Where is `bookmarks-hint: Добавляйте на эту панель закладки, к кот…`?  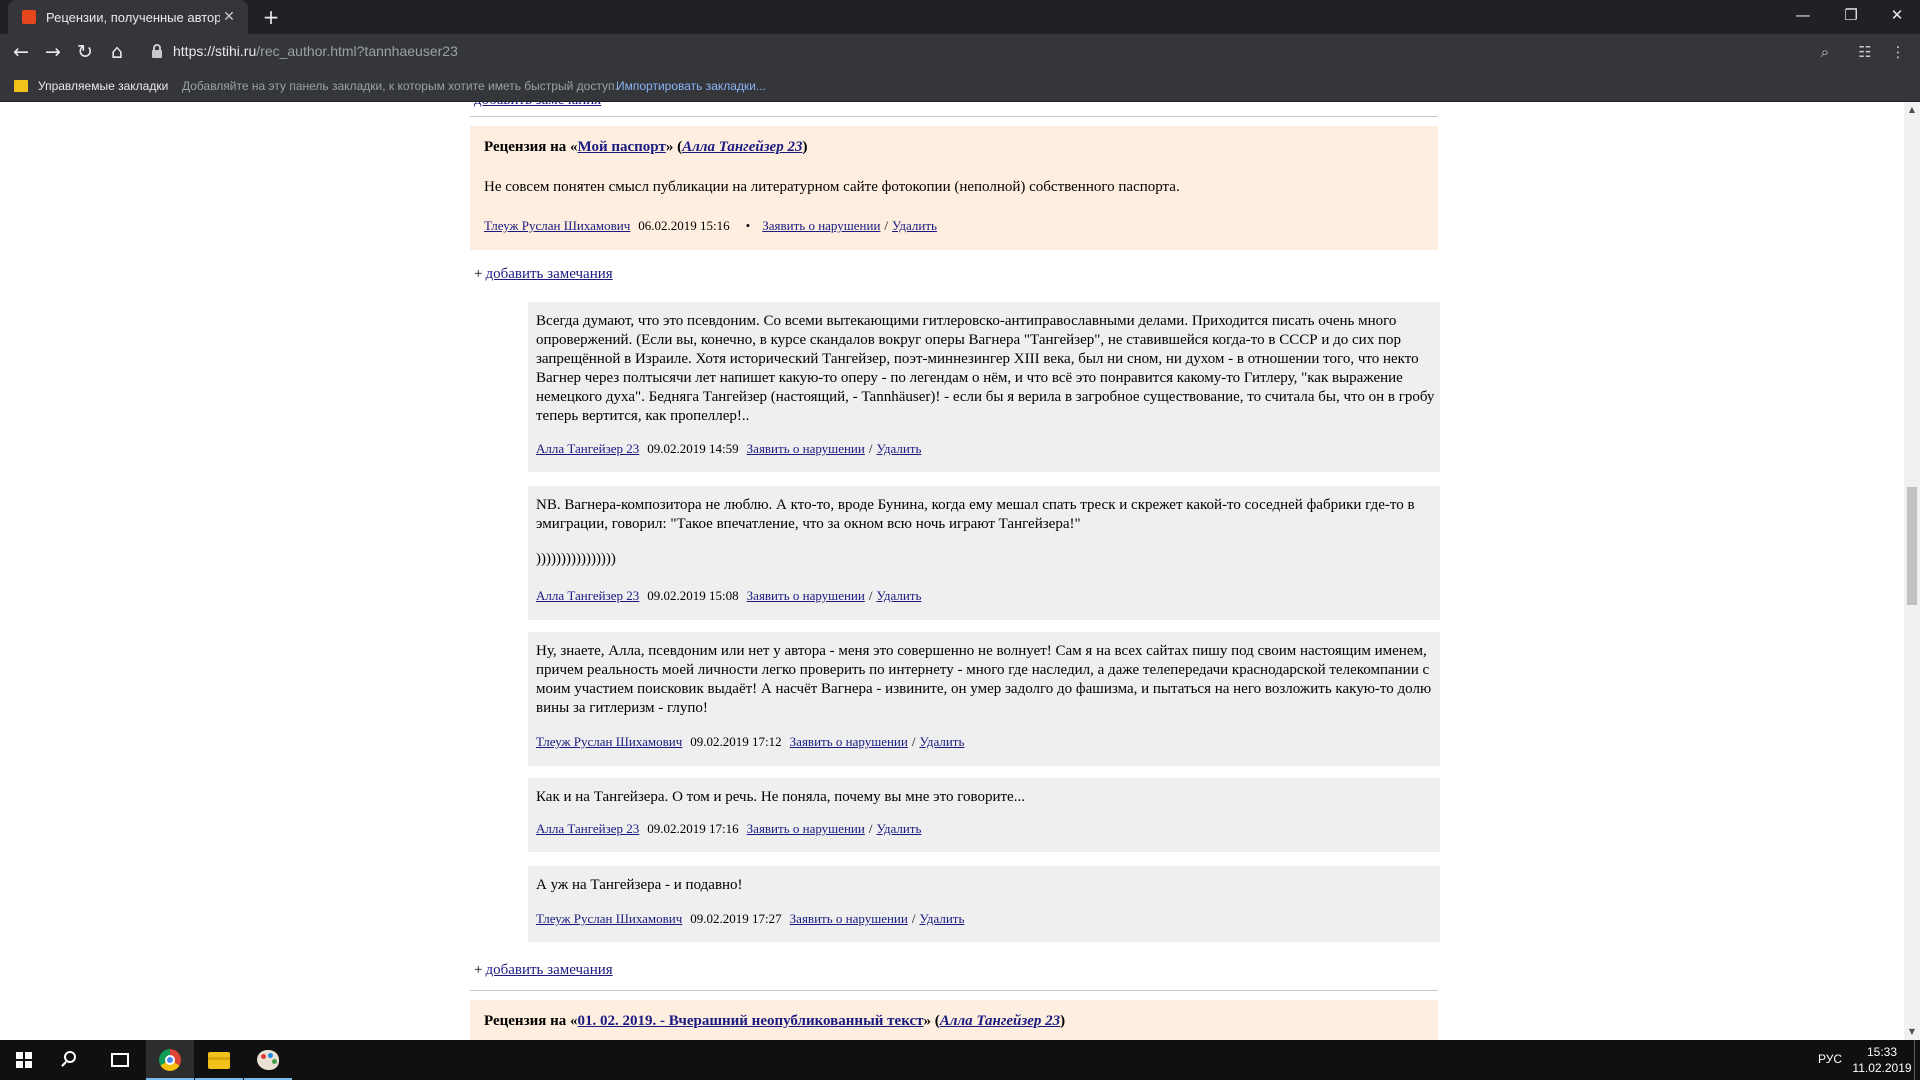 bookmarks-hint: Добавляйте на эту панель закладки, к кот… is located at coordinates (400, 86).